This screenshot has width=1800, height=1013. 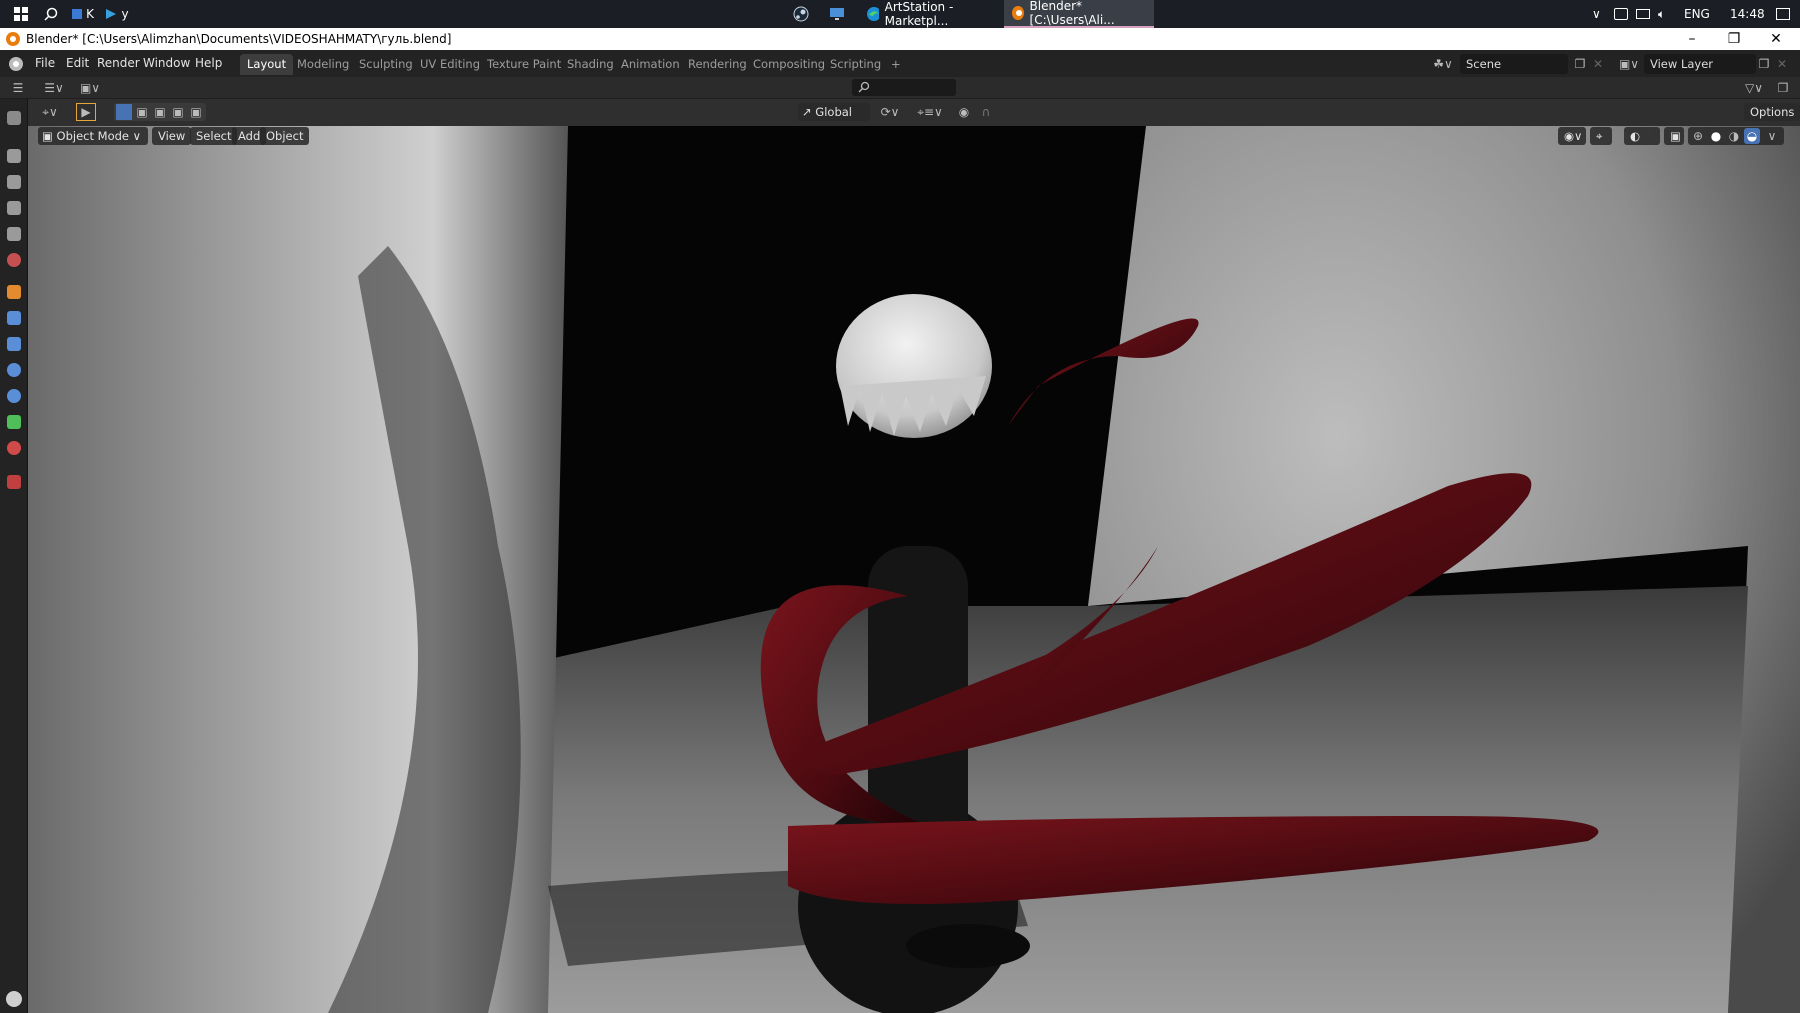 I want to click on restore-button: ❐, so click(x=1734, y=39).